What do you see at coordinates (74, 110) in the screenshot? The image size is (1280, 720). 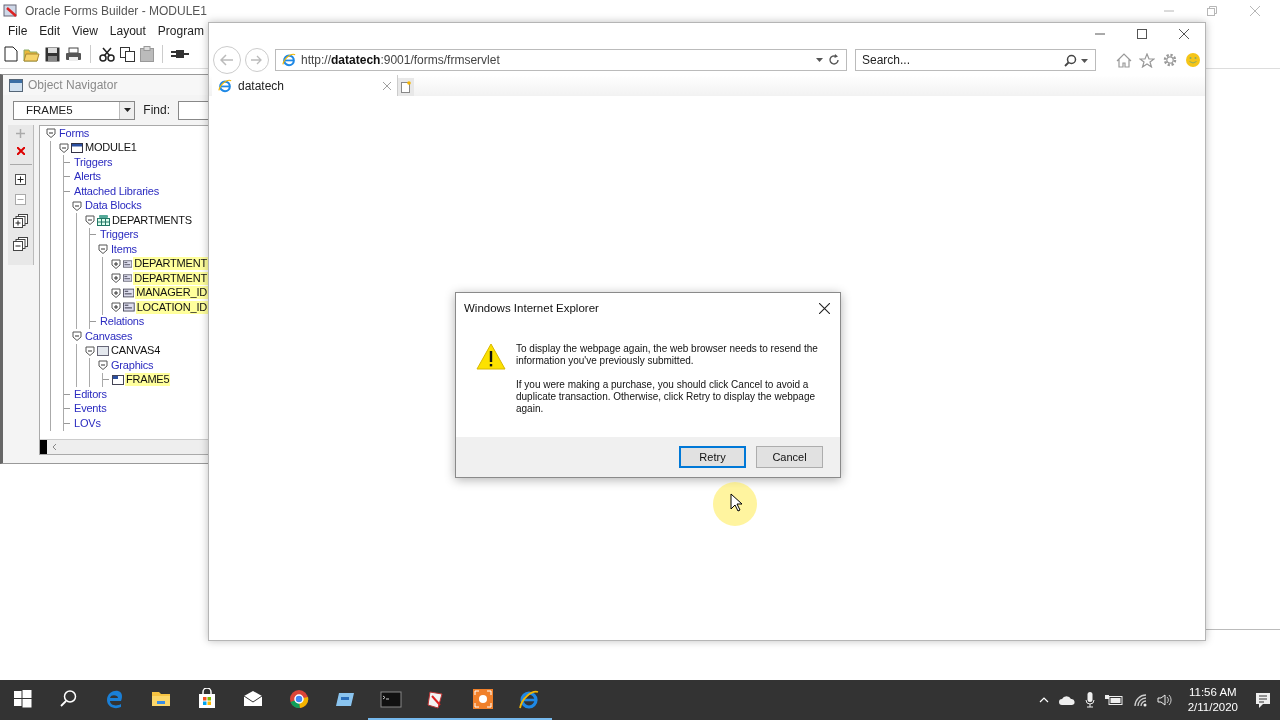 I see `context-dropdown: FRAME5` at bounding box center [74, 110].